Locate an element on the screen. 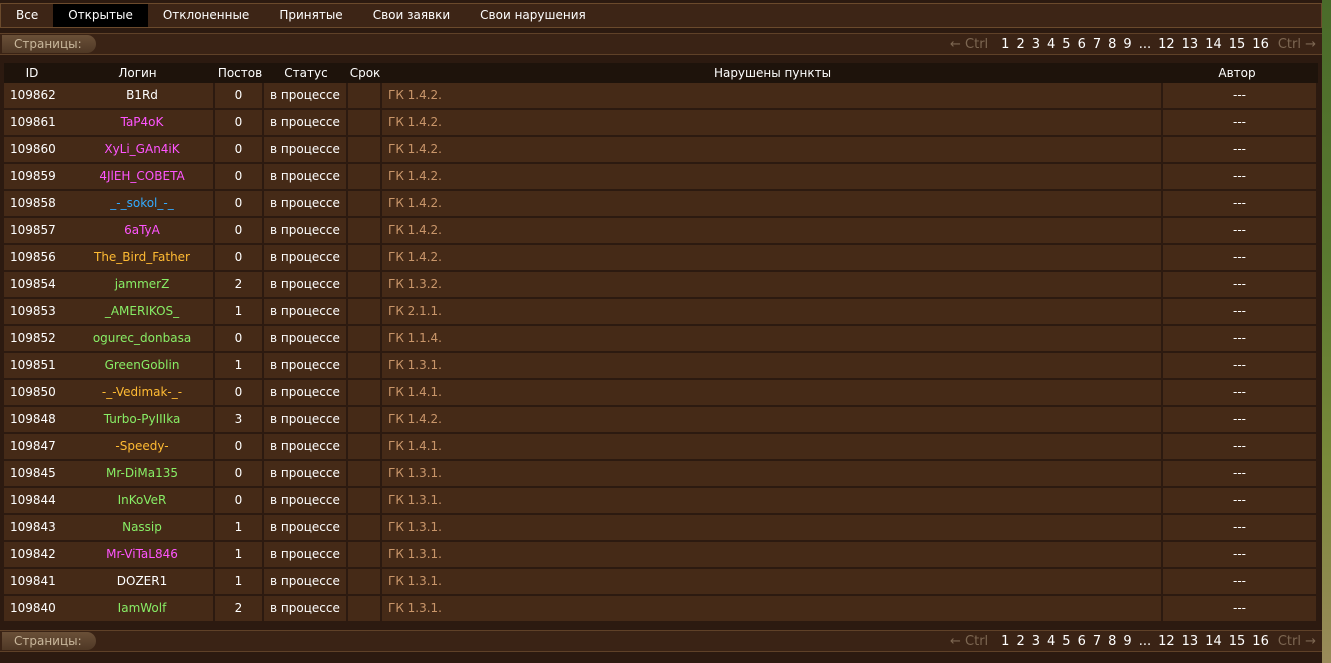 The height and width of the screenshot is (663, 1331). page-link: 14 is located at coordinates (1213, 44).